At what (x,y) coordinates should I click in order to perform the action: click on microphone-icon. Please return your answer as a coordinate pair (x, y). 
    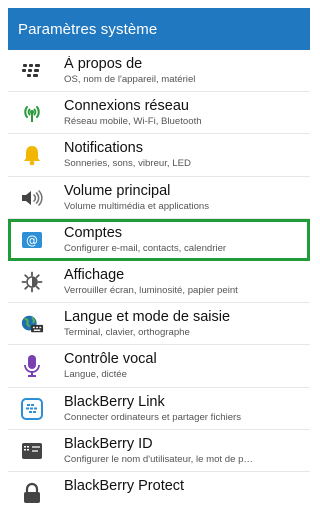
    Looking at the image, I should click on (32, 366).